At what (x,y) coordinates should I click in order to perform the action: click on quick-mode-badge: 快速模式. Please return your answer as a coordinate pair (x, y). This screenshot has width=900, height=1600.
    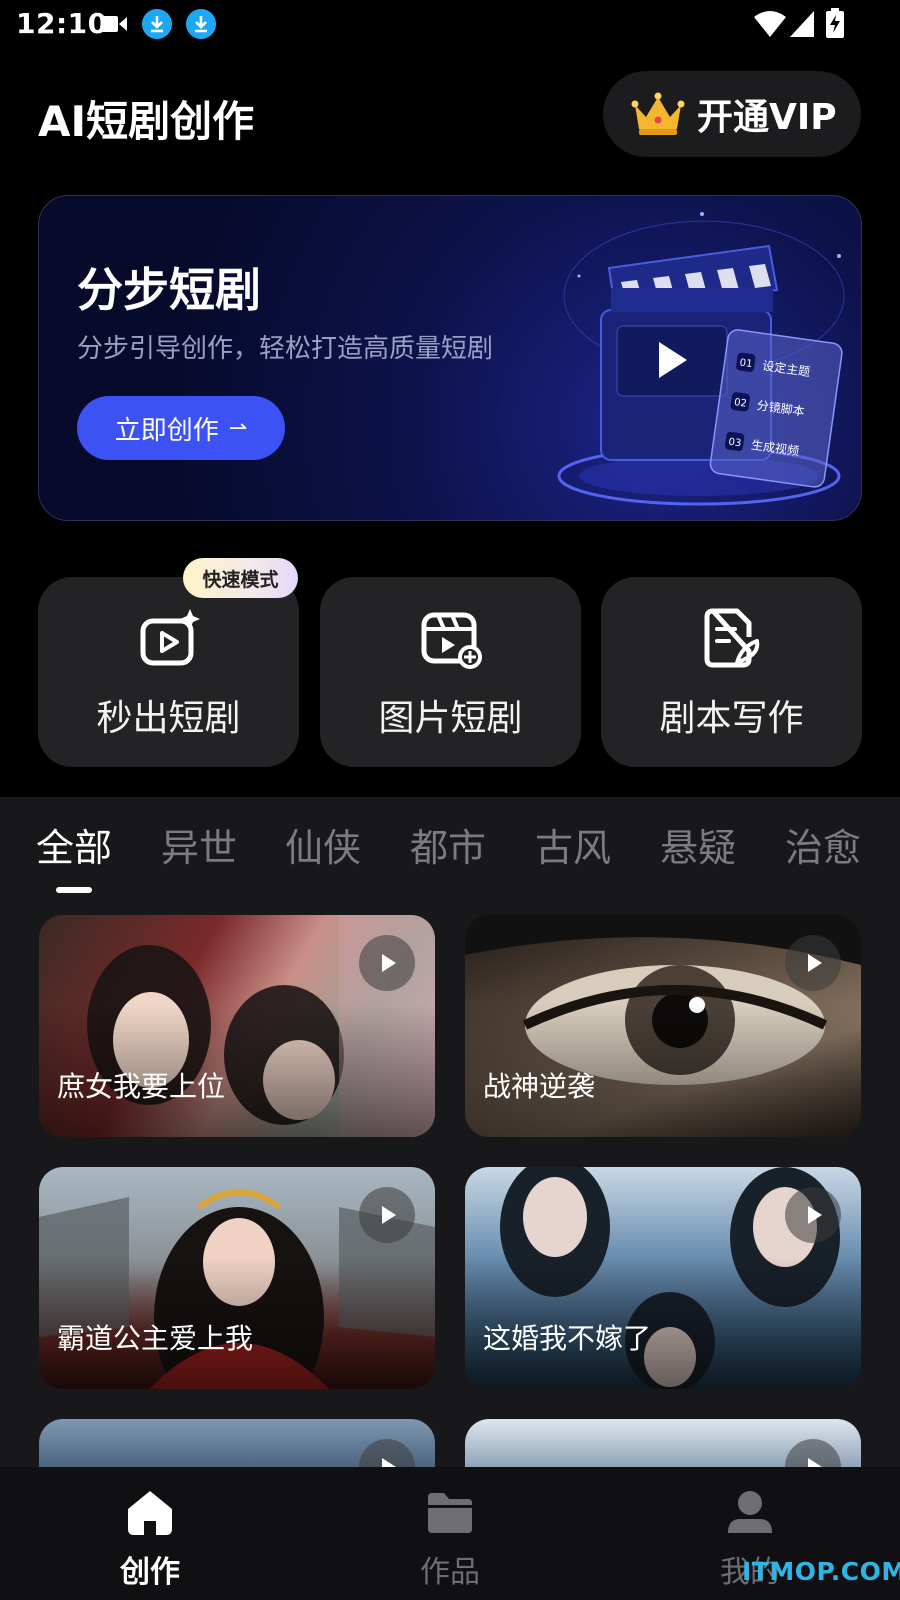
    Looking at the image, I should click on (240, 578).